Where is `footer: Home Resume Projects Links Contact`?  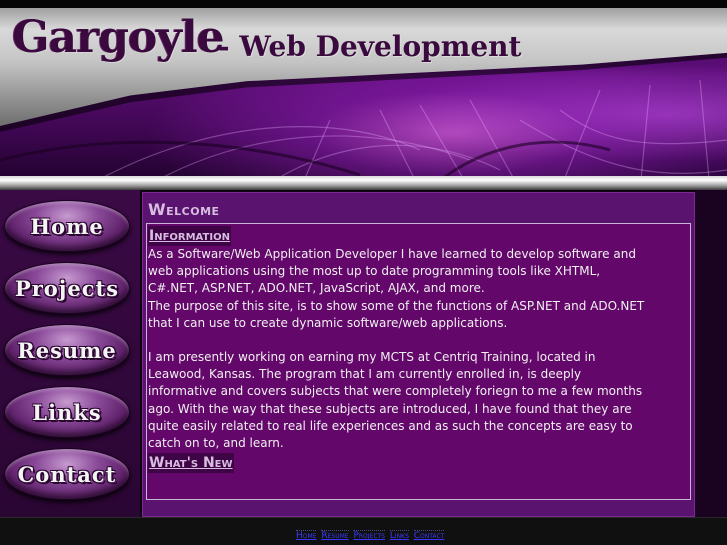
footer: Home Resume Projects Links Contact is located at coordinates (363, 531).